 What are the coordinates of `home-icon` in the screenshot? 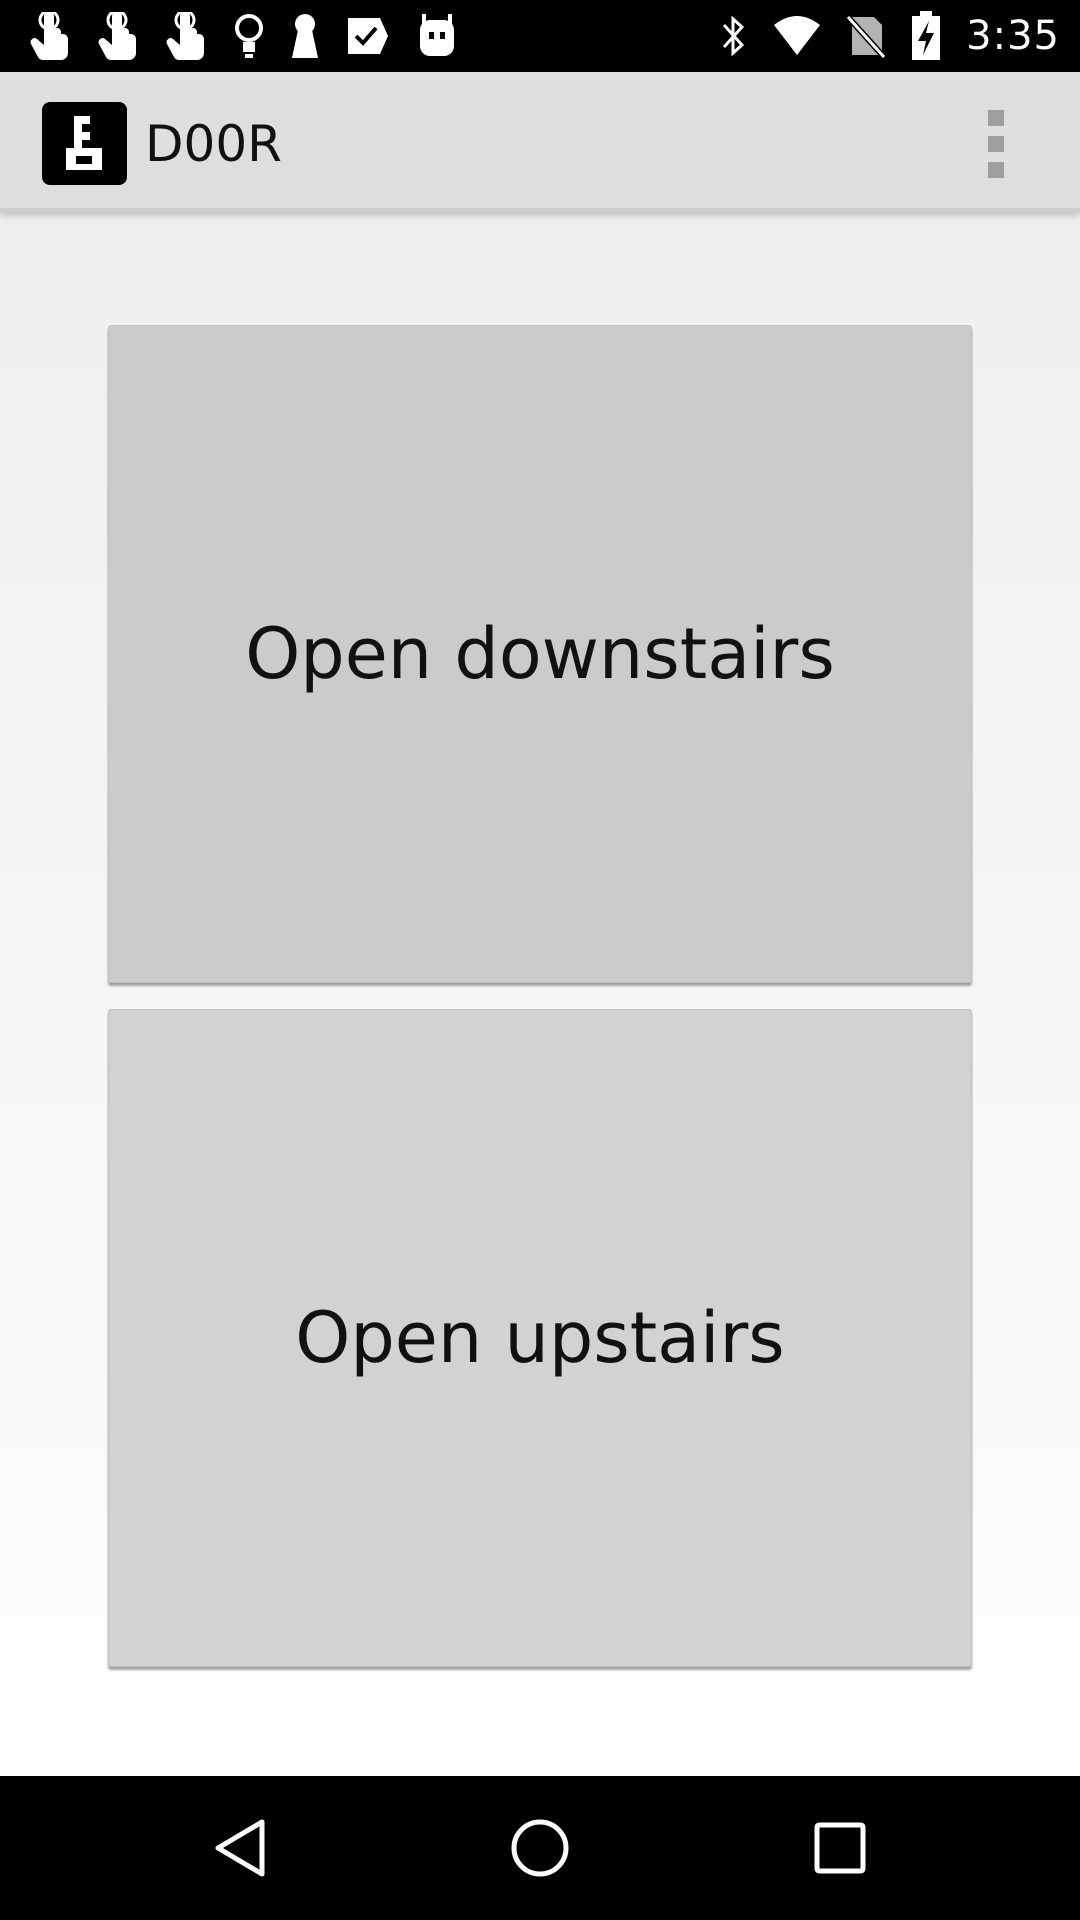 It's located at (540, 1848).